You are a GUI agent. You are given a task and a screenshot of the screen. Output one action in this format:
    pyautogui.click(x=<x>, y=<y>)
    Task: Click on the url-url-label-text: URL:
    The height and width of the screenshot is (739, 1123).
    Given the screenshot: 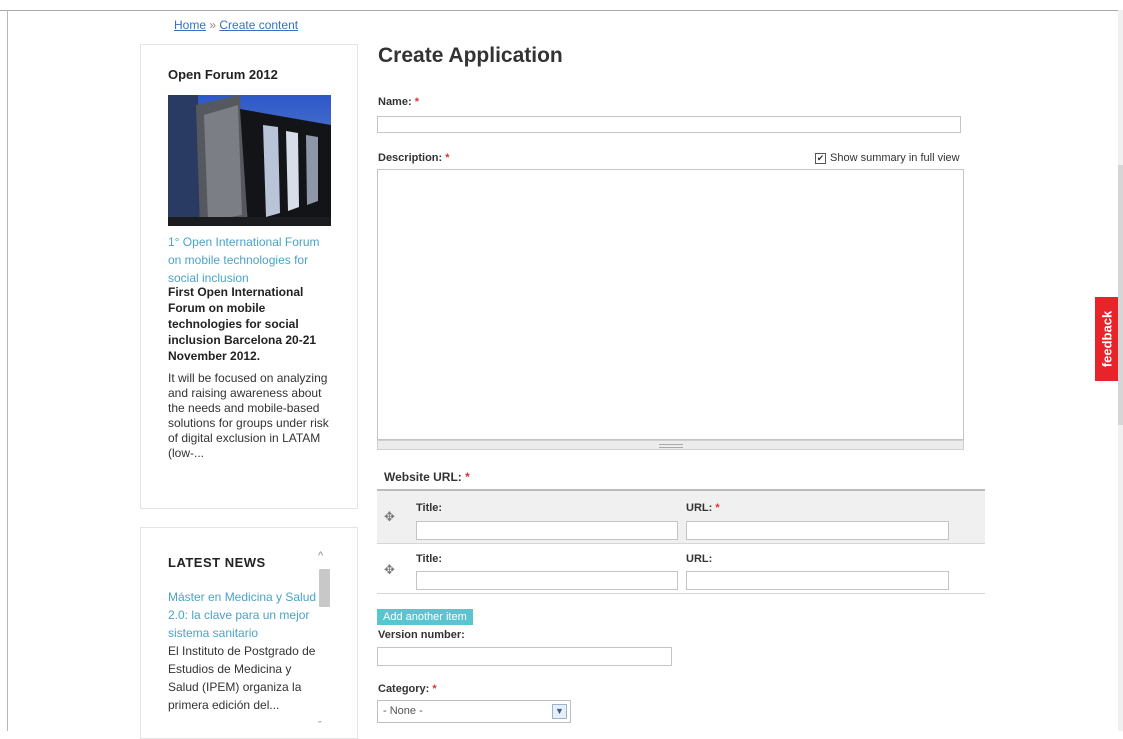 What is the action you would take?
    pyautogui.click(x=699, y=508)
    